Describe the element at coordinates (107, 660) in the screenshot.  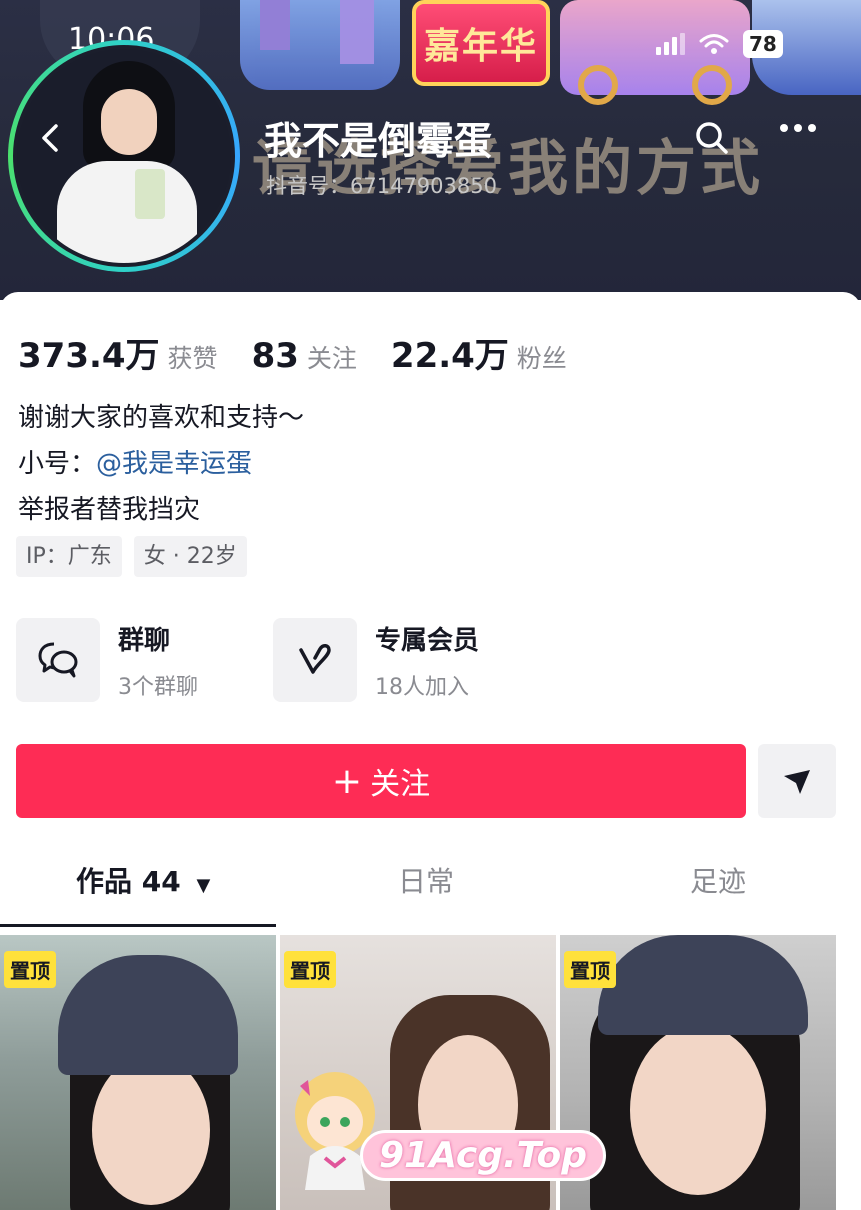
I see `group-chat-entry: 群聊 3个群聊` at that location.